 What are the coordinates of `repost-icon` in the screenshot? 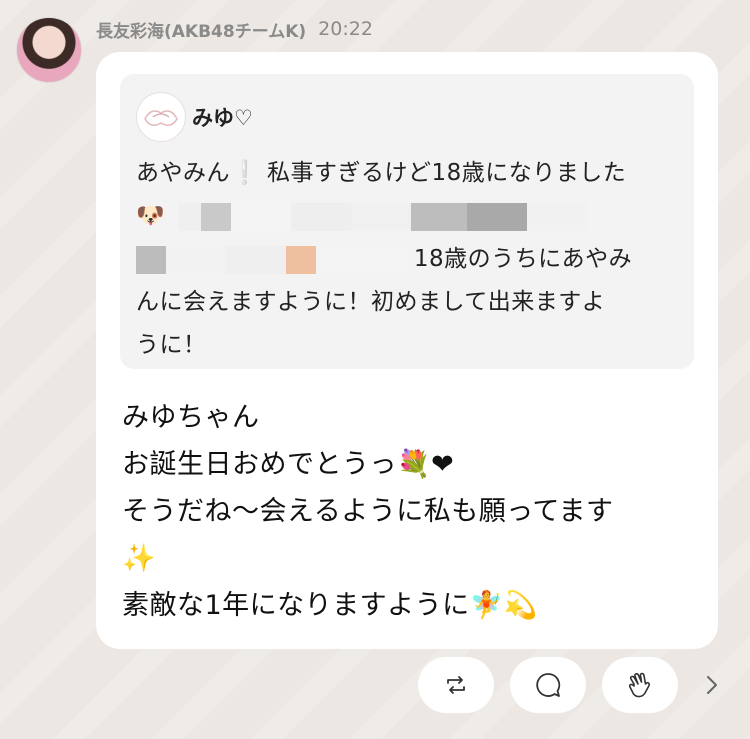 It's located at (456, 685).